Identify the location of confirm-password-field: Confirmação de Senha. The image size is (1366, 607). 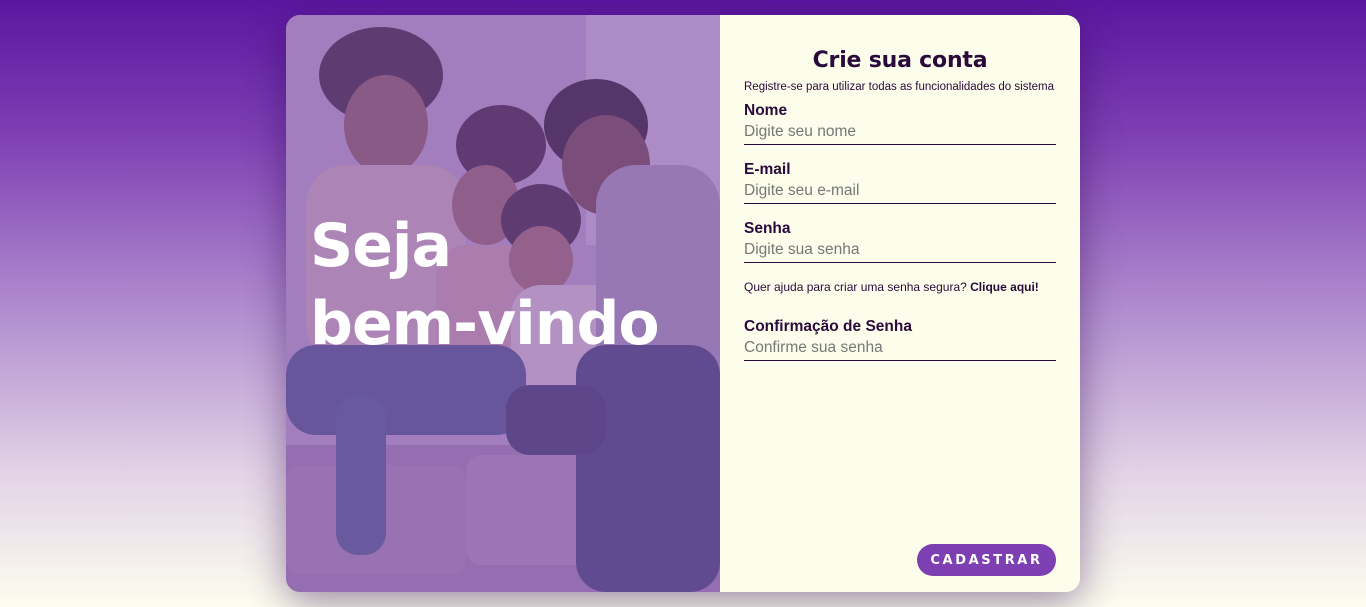
(900, 339).